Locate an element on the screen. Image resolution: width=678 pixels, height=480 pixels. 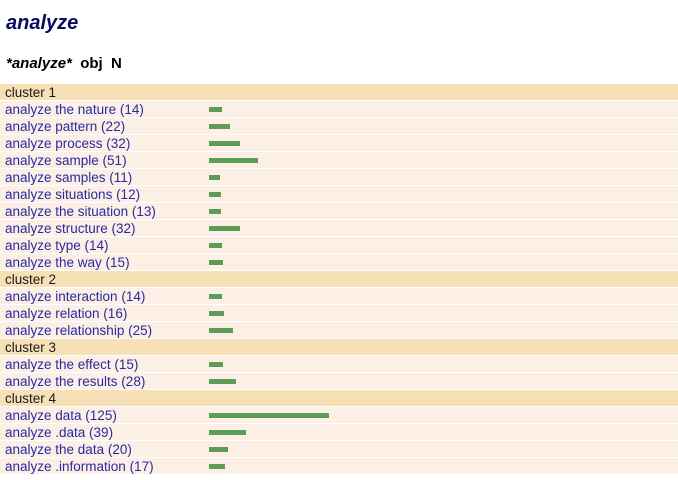
collocation-link: analyze data (125) is located at coordinates (61, 415).